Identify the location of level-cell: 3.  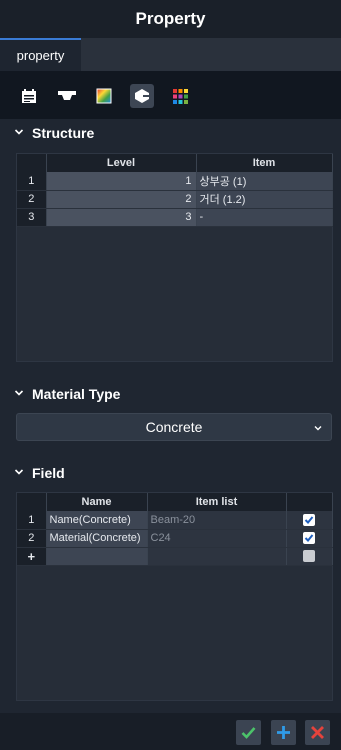
(121, 217).